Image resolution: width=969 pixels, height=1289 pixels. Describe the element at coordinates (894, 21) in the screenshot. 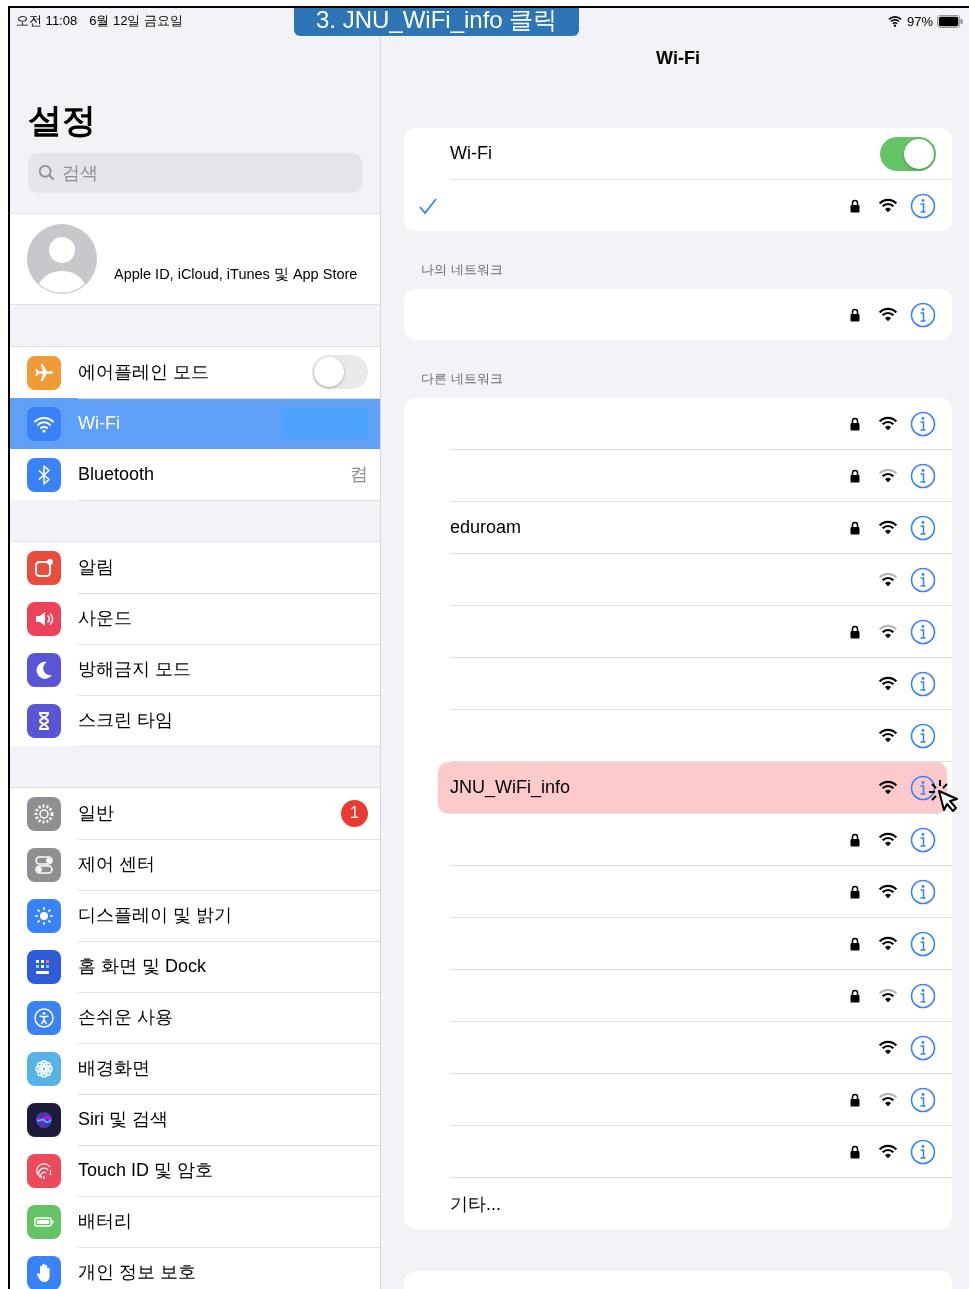

I see `wifi-status-icon` at that location.